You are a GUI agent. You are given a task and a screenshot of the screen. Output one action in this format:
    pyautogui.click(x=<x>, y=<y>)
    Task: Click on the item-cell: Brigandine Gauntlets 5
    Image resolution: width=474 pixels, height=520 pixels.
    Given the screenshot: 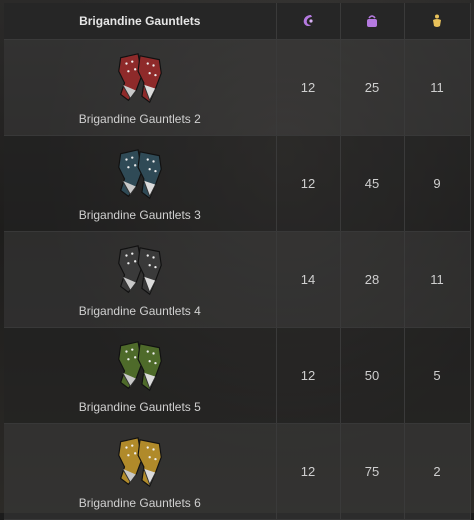 What is the action you would take?
    pyautogui.click(x=140, y=375)
    